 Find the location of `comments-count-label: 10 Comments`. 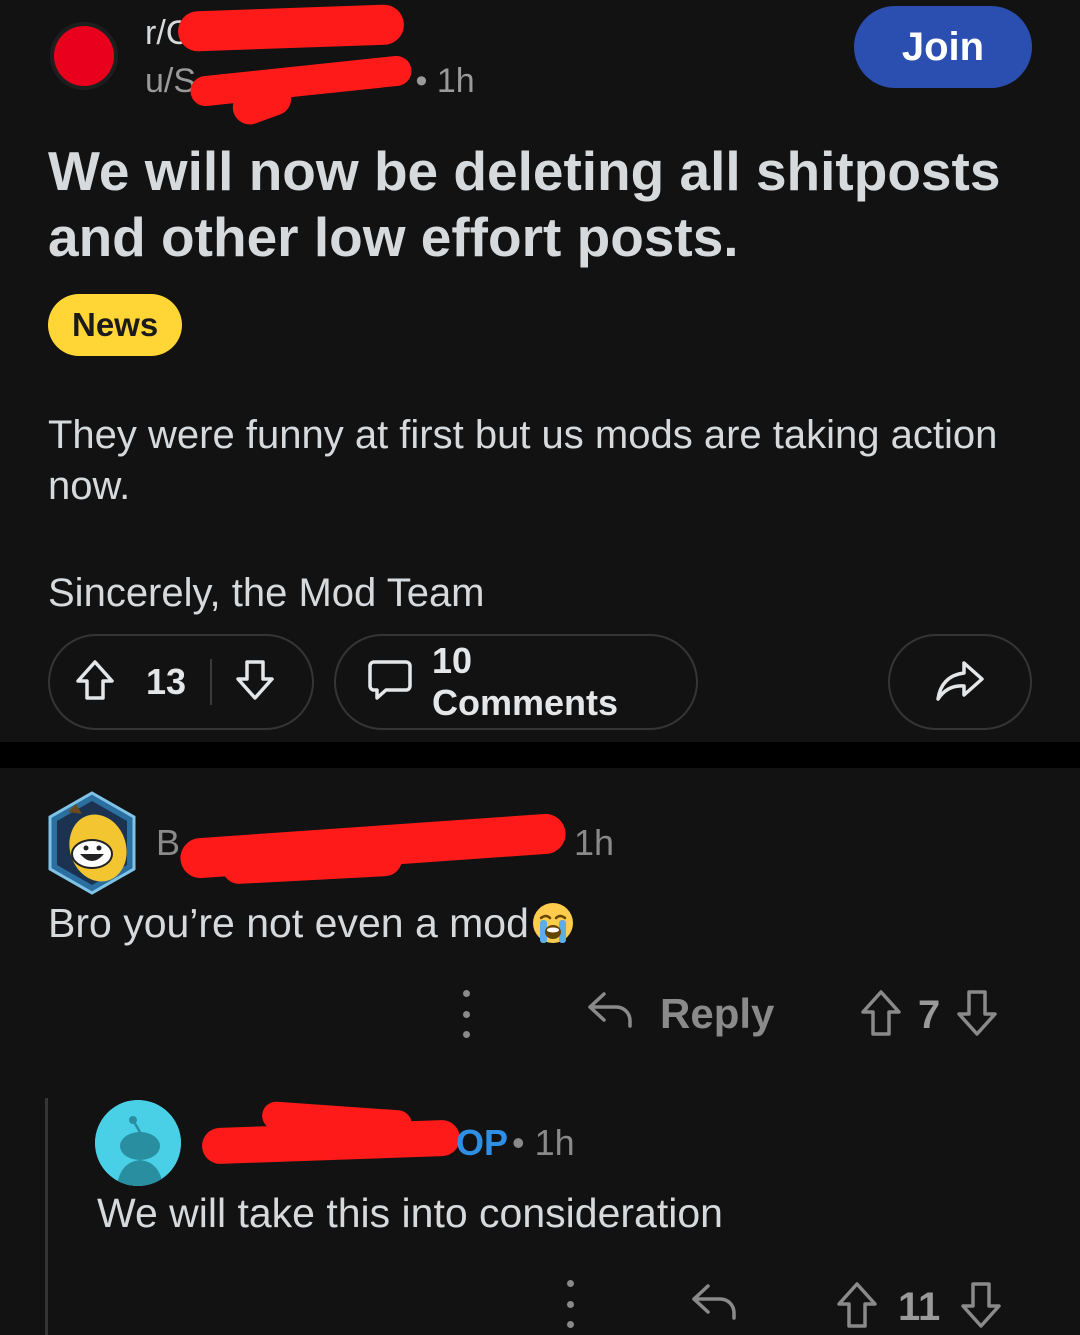

comments-count-label: 10 Comments is located at coordinates (525, 681).